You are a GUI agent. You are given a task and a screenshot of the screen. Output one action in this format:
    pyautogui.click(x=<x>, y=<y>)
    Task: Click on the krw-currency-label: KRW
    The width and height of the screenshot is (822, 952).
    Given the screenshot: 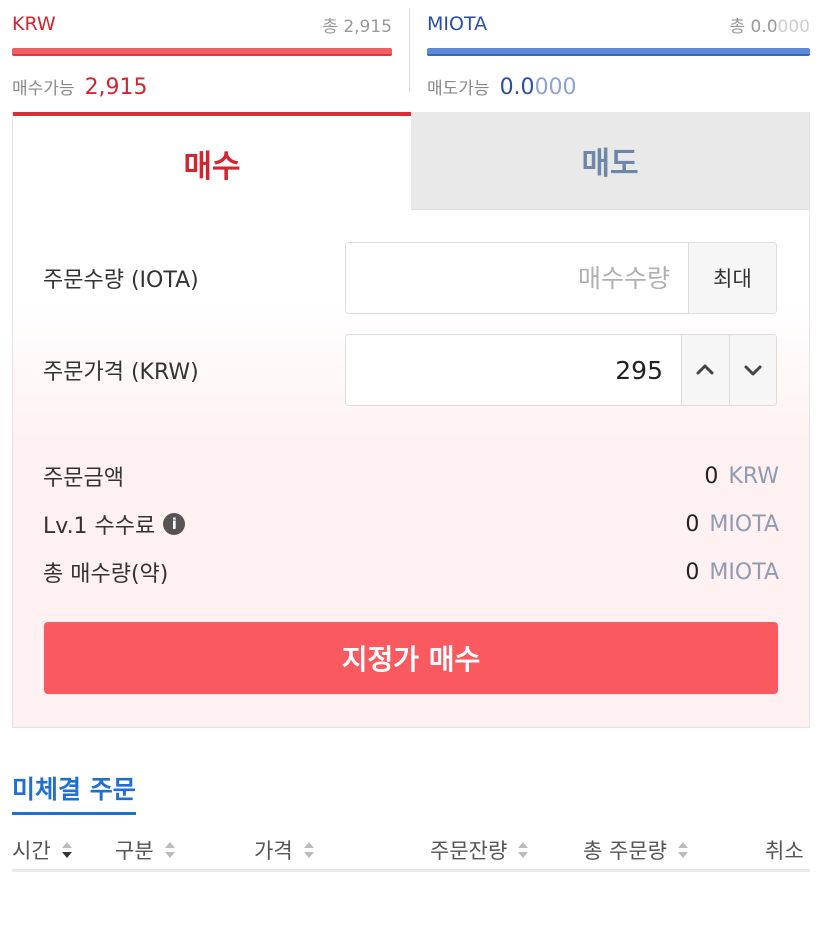 What is the action you would take?
    pyautogui.click(x=34, y=24)
    